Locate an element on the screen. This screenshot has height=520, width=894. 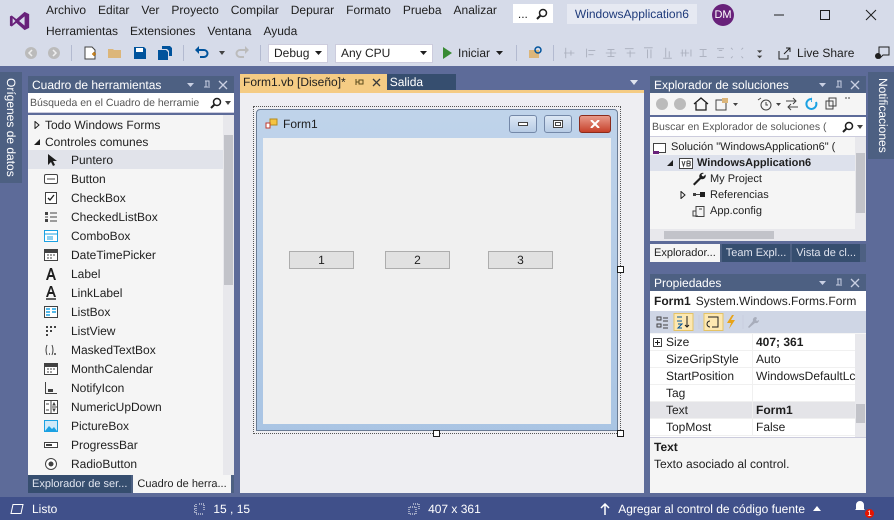
toolbox-item: MaskedTextBox is located at coordinates (125, 349).